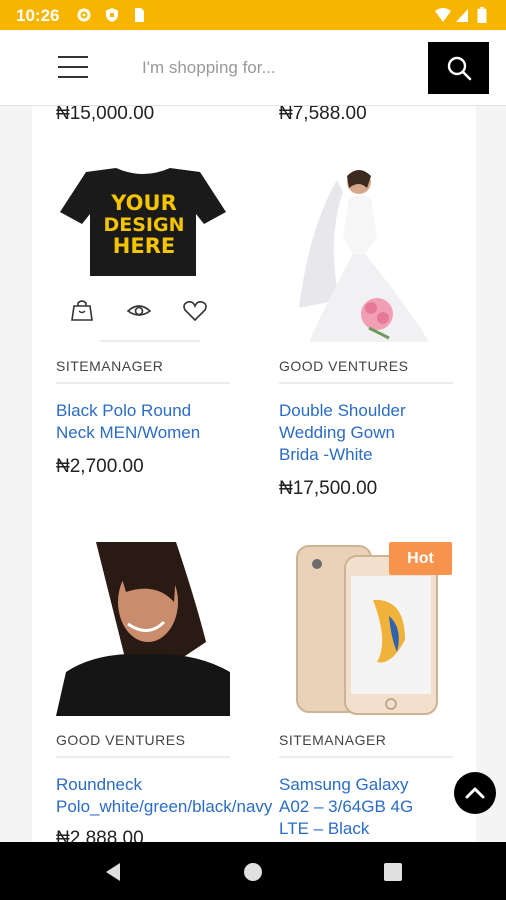  I want to click on status-time: 10:26, so click(38, 15).